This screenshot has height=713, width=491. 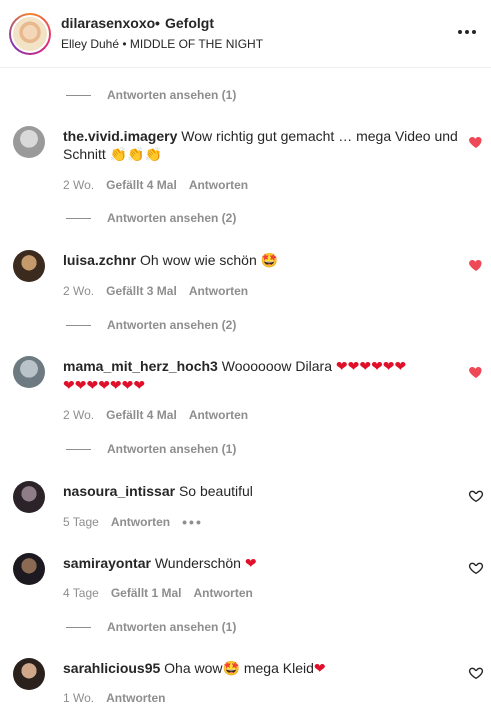 I want to click on comment-content: Wunderschön, so click(x=197, y=563).